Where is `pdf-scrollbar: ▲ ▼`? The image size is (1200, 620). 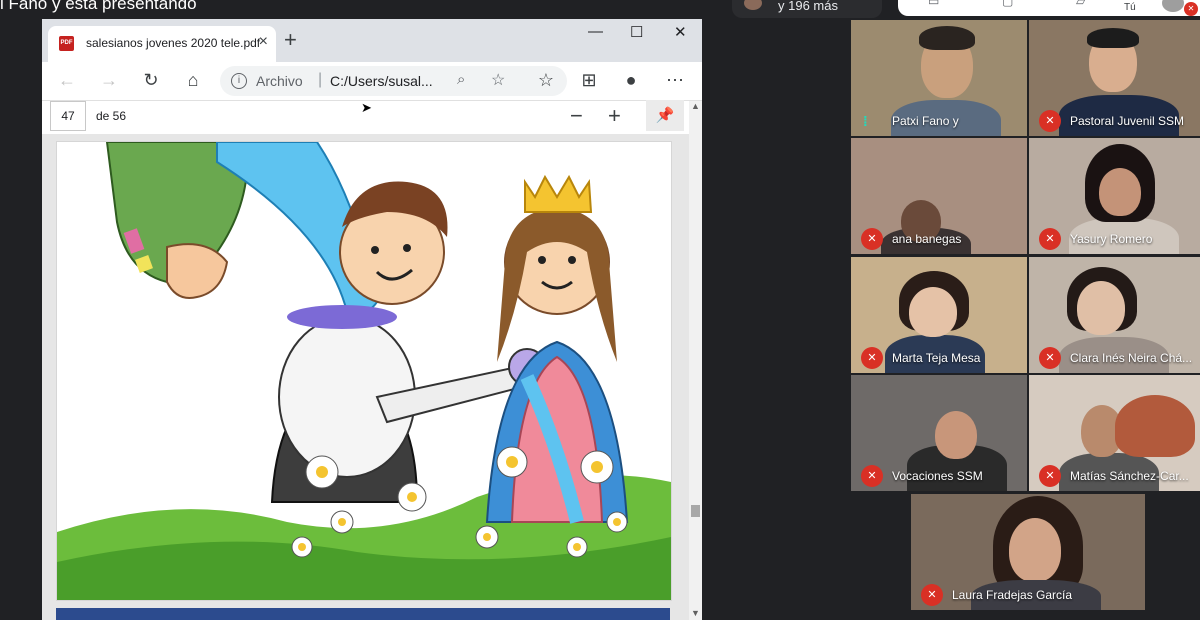
pdf-scrollbar: ▲ ▼ is located at coordinates (695, 360).